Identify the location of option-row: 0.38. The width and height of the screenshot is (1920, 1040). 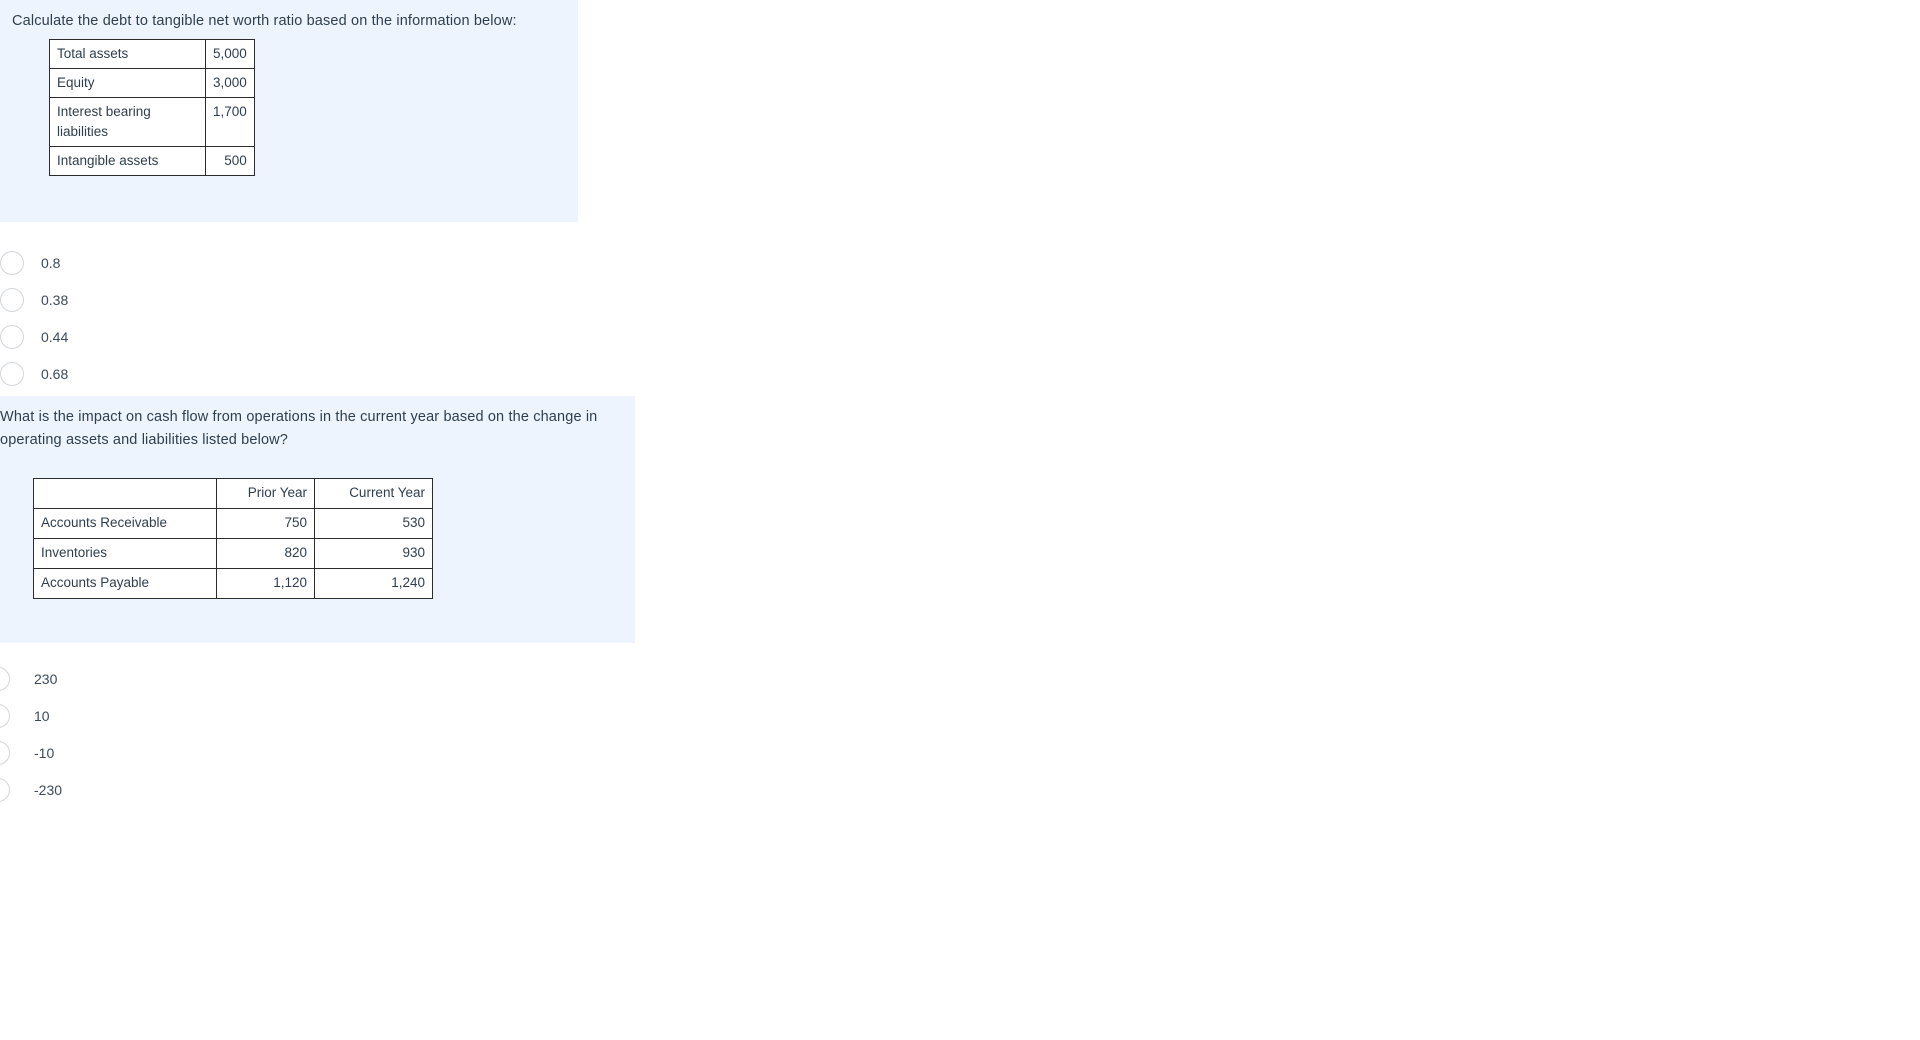
(34, 299).